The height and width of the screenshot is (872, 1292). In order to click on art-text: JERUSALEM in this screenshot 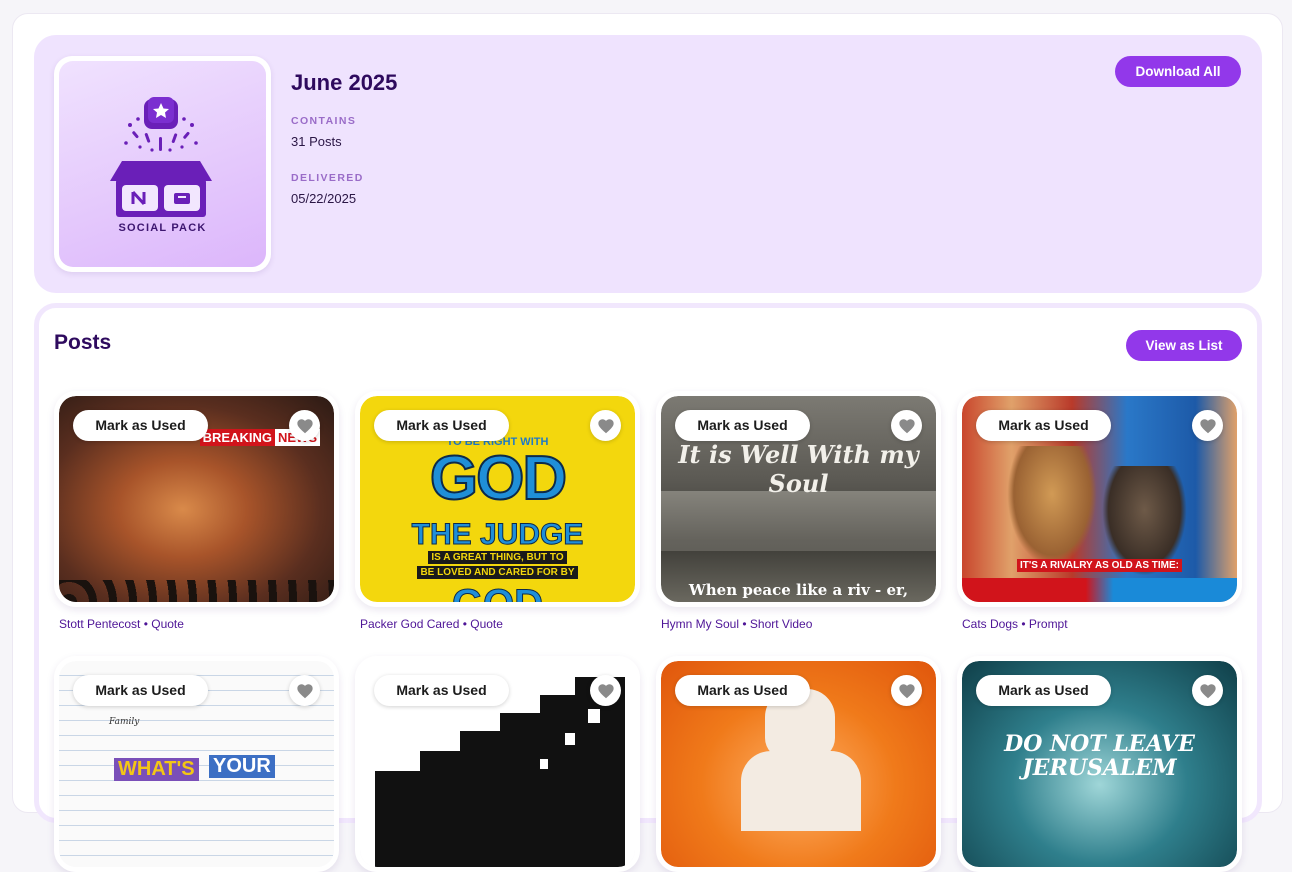, I will do `click(1099, 768)`.